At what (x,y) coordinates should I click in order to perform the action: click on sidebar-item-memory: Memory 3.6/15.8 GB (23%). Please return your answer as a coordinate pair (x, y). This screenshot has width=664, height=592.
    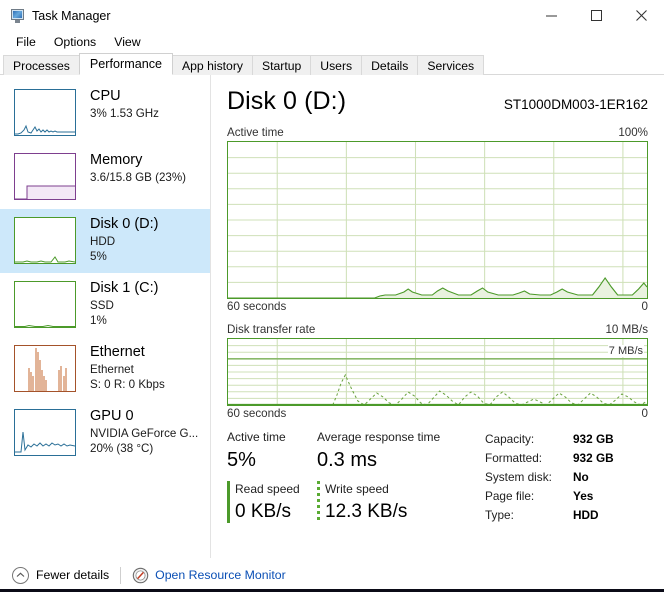
    Looking at the image, I should click on (105, 177).